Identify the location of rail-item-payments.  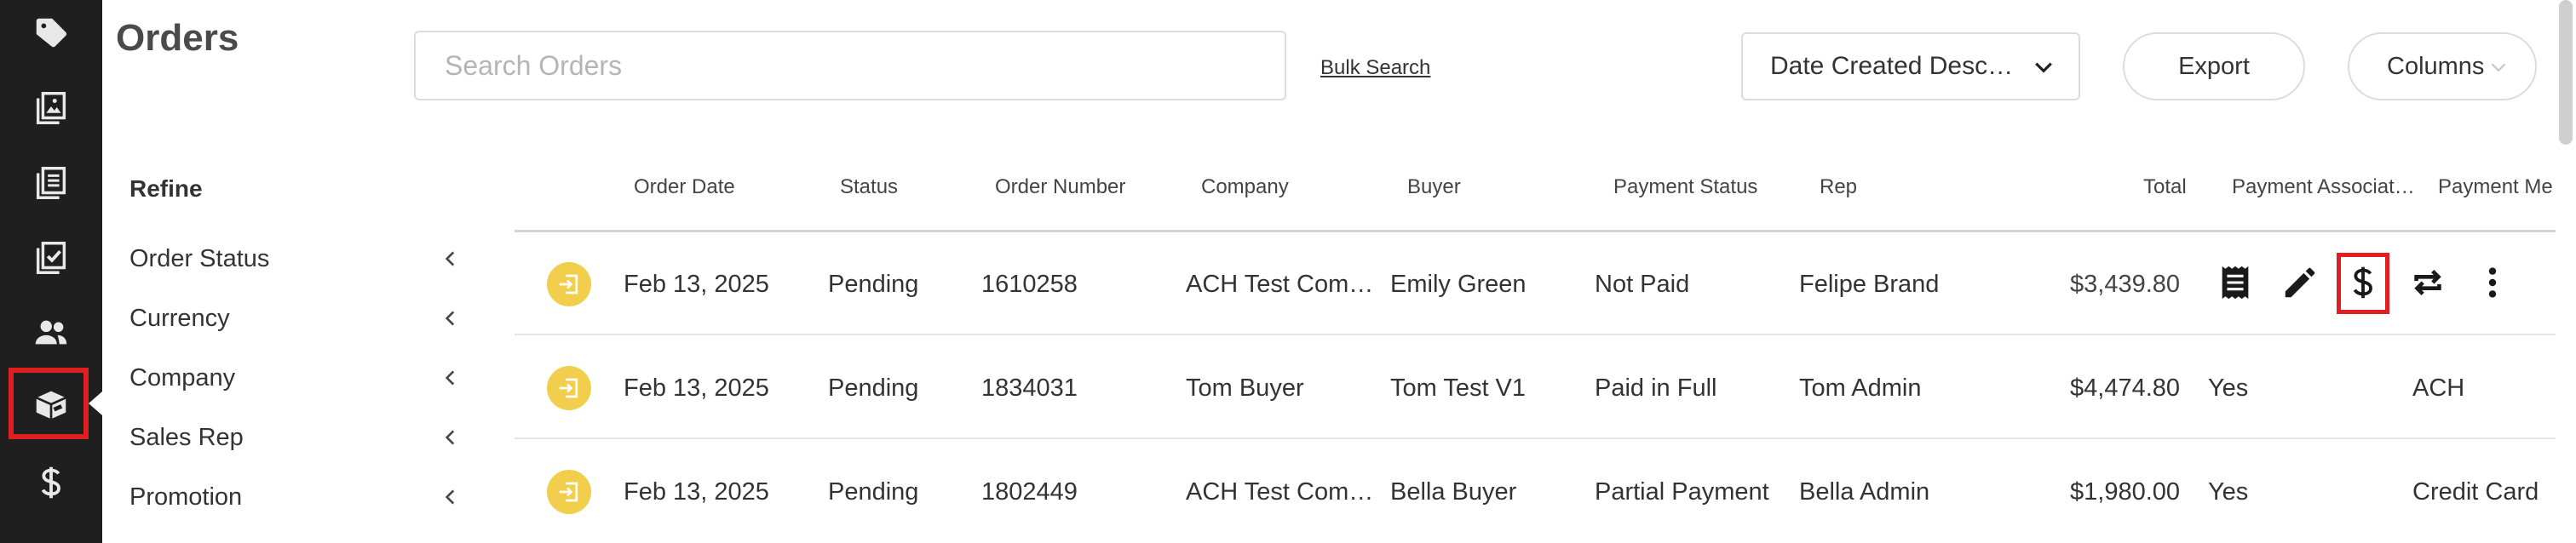
(51, 482).